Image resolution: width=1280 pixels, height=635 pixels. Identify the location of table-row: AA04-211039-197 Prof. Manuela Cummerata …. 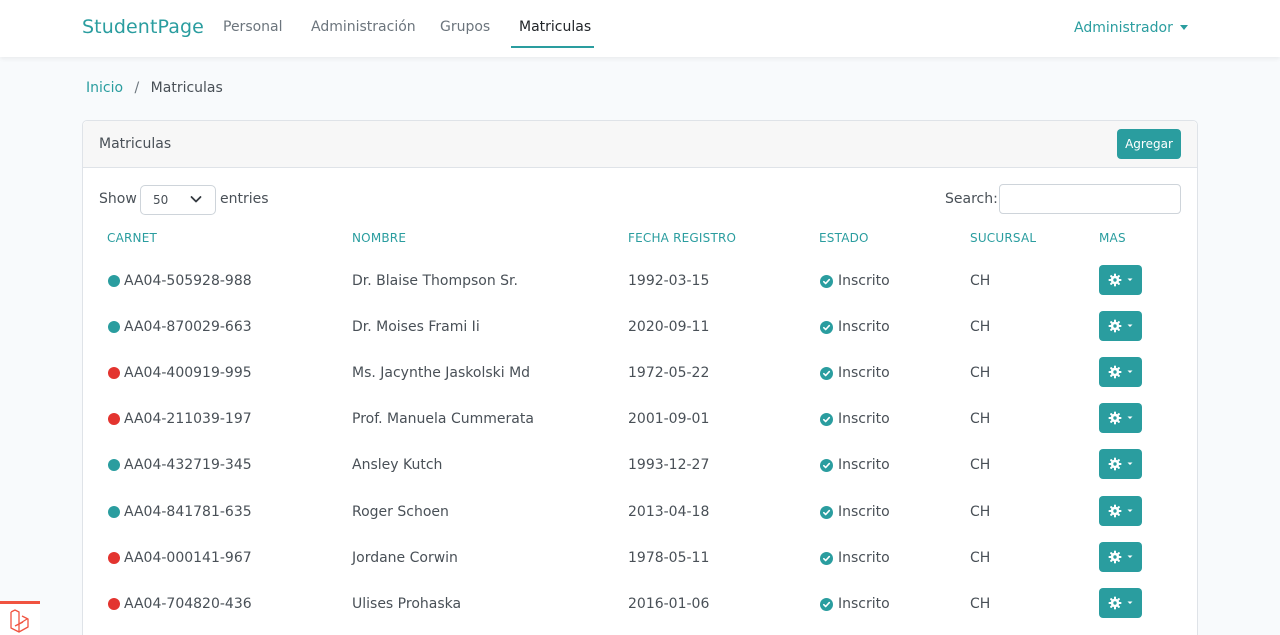
(640, 419).